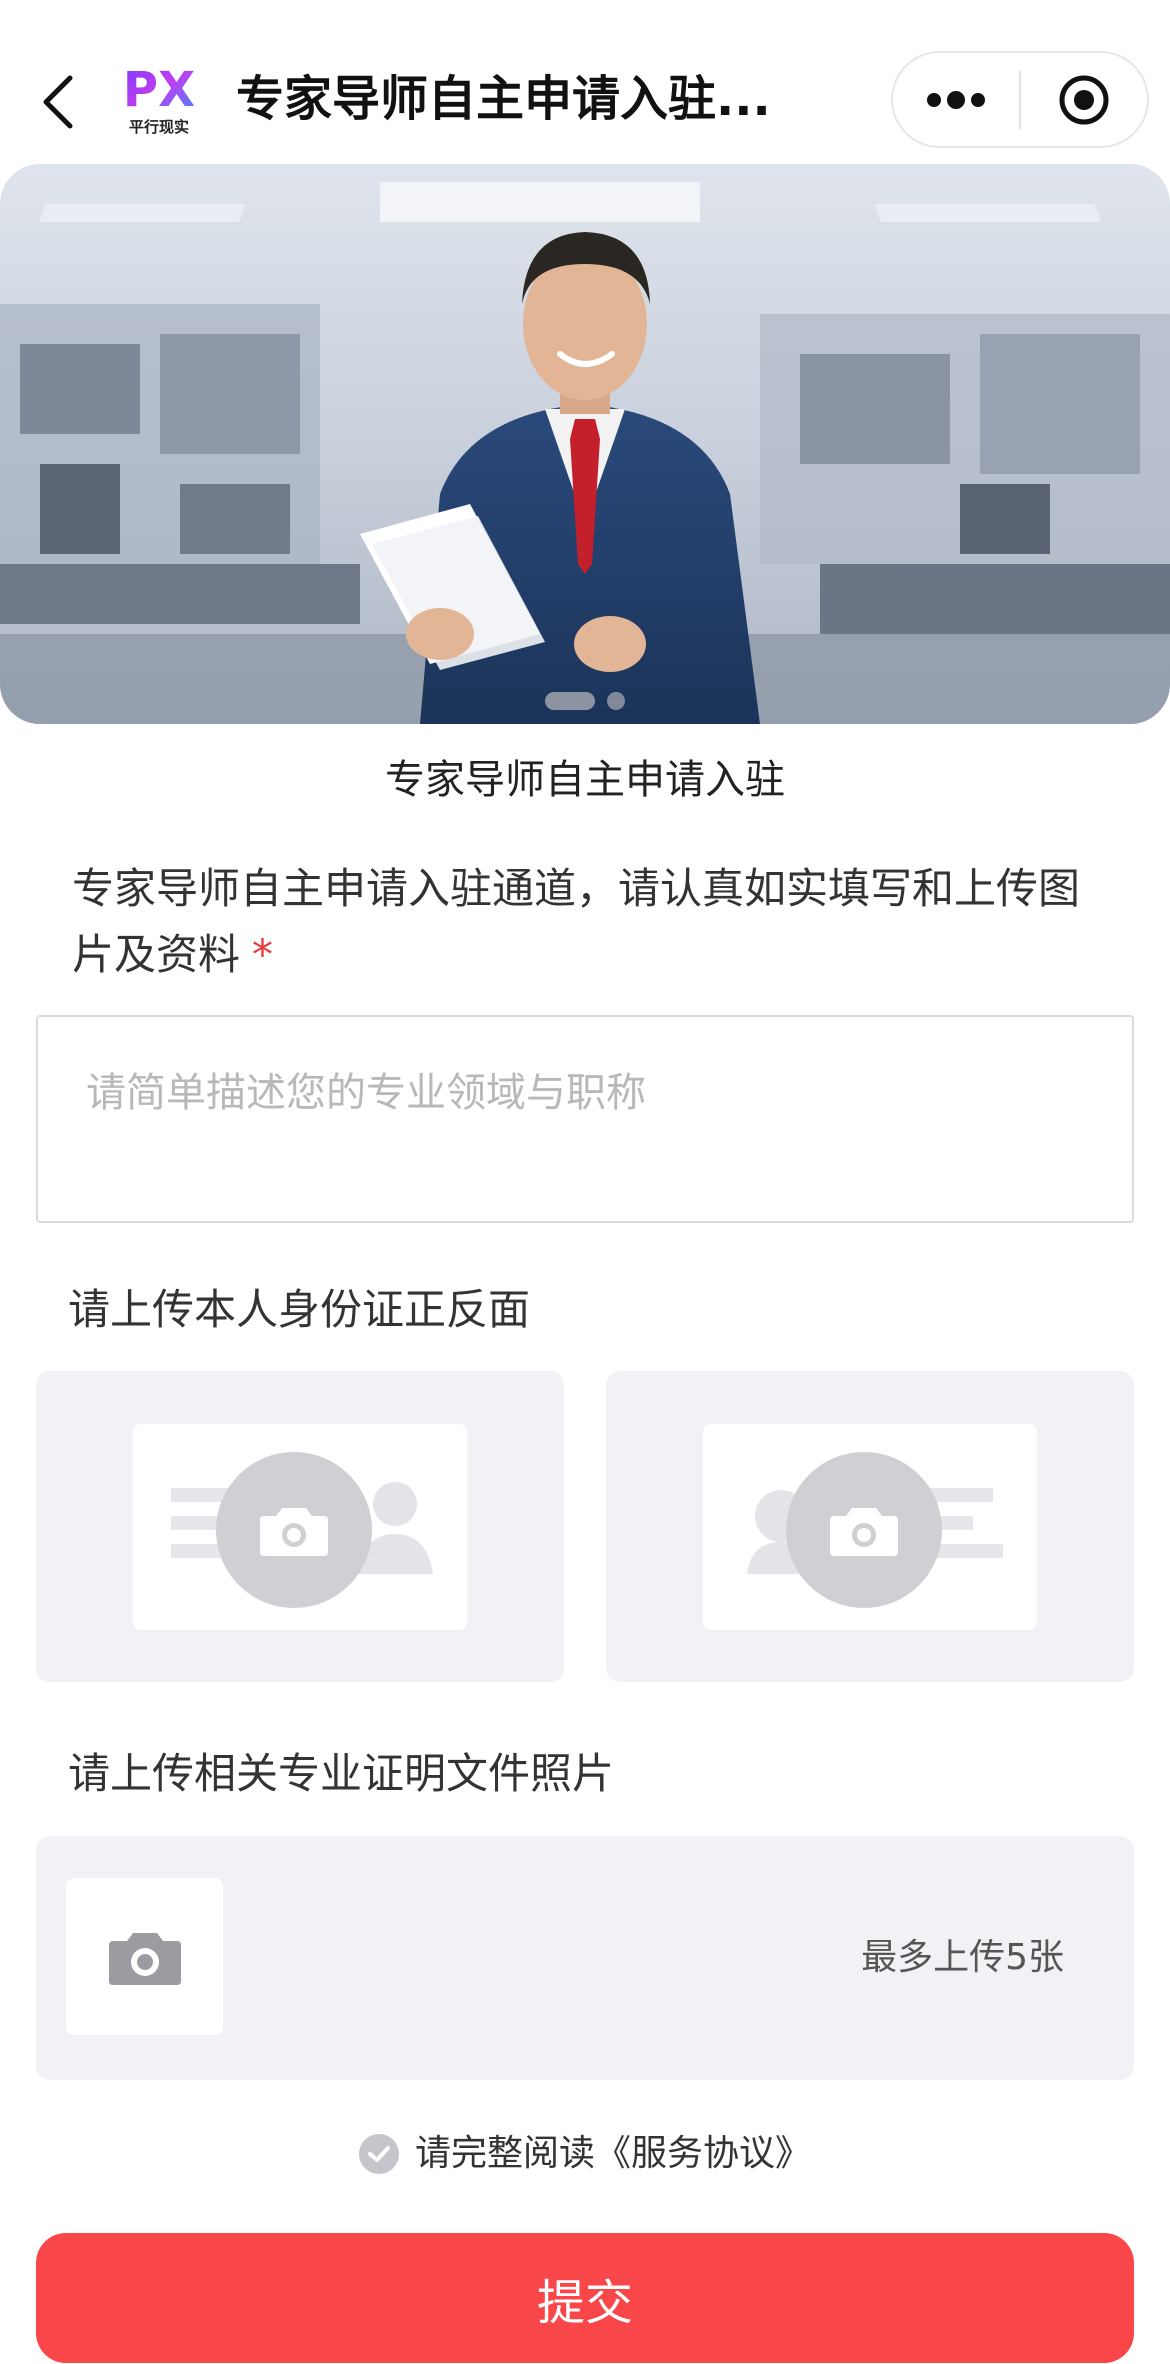  I want to click on svg-text: PX, so click(159, 89).